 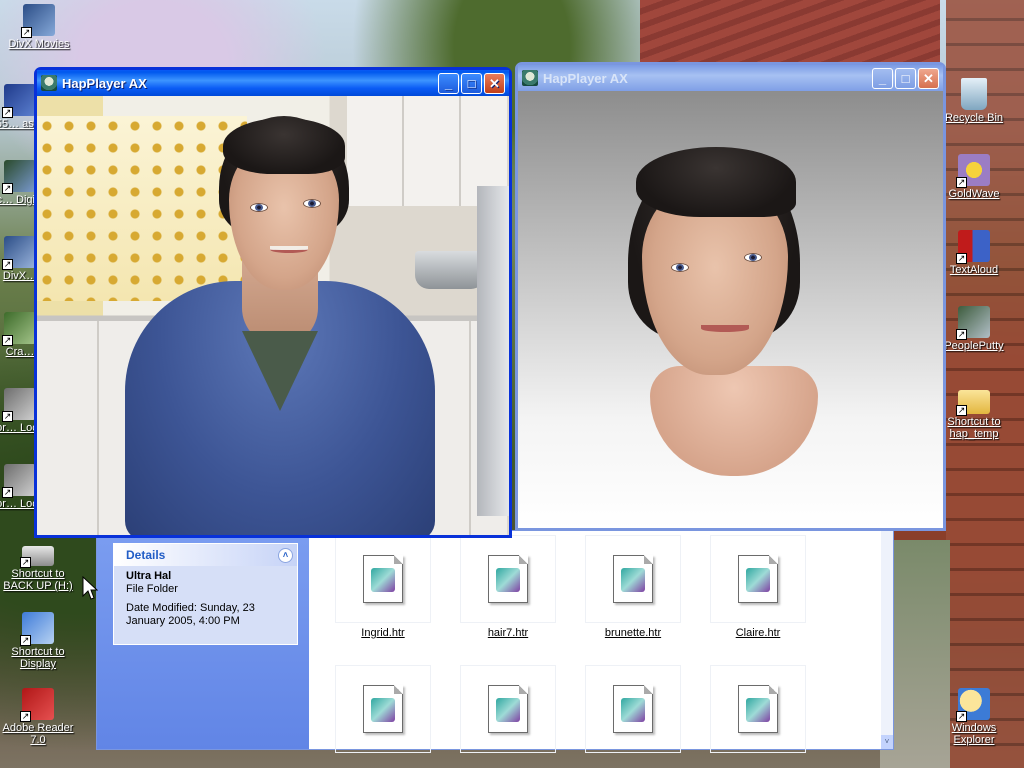 What do you see at coordinates (146, 555) in the screenshot?
I see `details-title: Details` at bounding box center [146, 555].